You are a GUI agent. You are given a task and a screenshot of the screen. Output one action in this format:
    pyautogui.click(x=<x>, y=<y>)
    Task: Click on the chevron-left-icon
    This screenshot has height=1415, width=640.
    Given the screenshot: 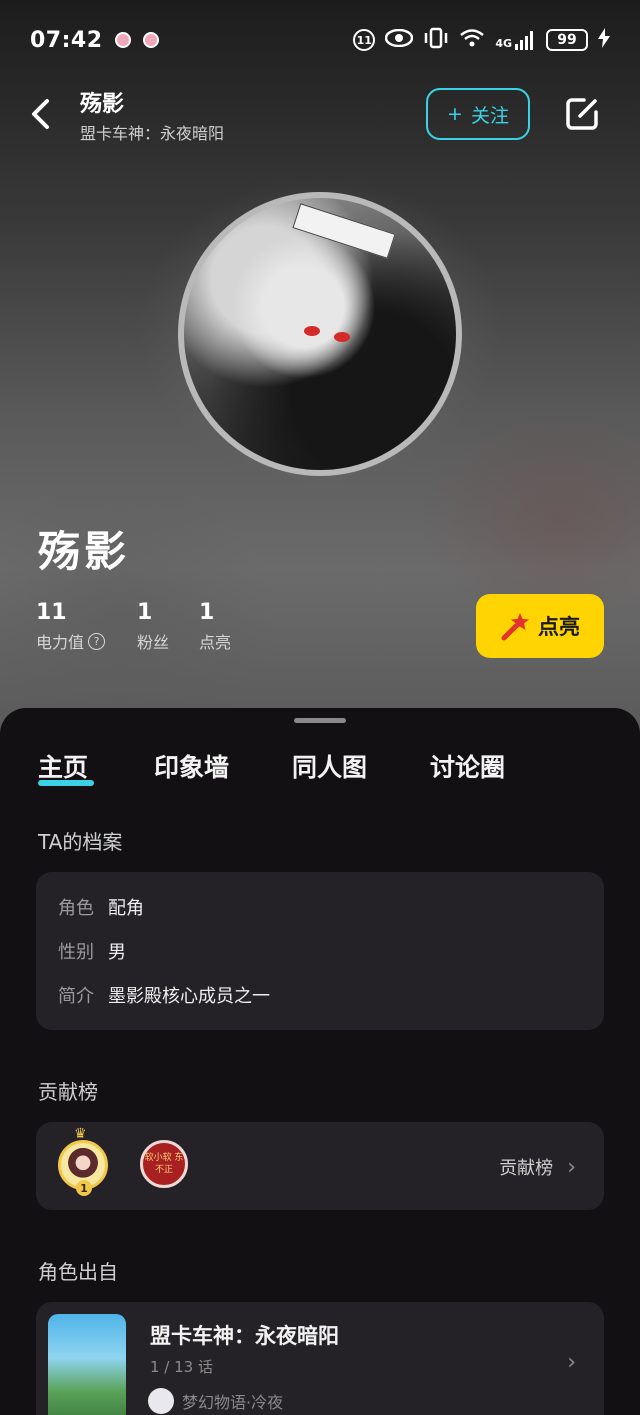 What is the action you would take?
    pyautogui.click(x=40, y=114)
    